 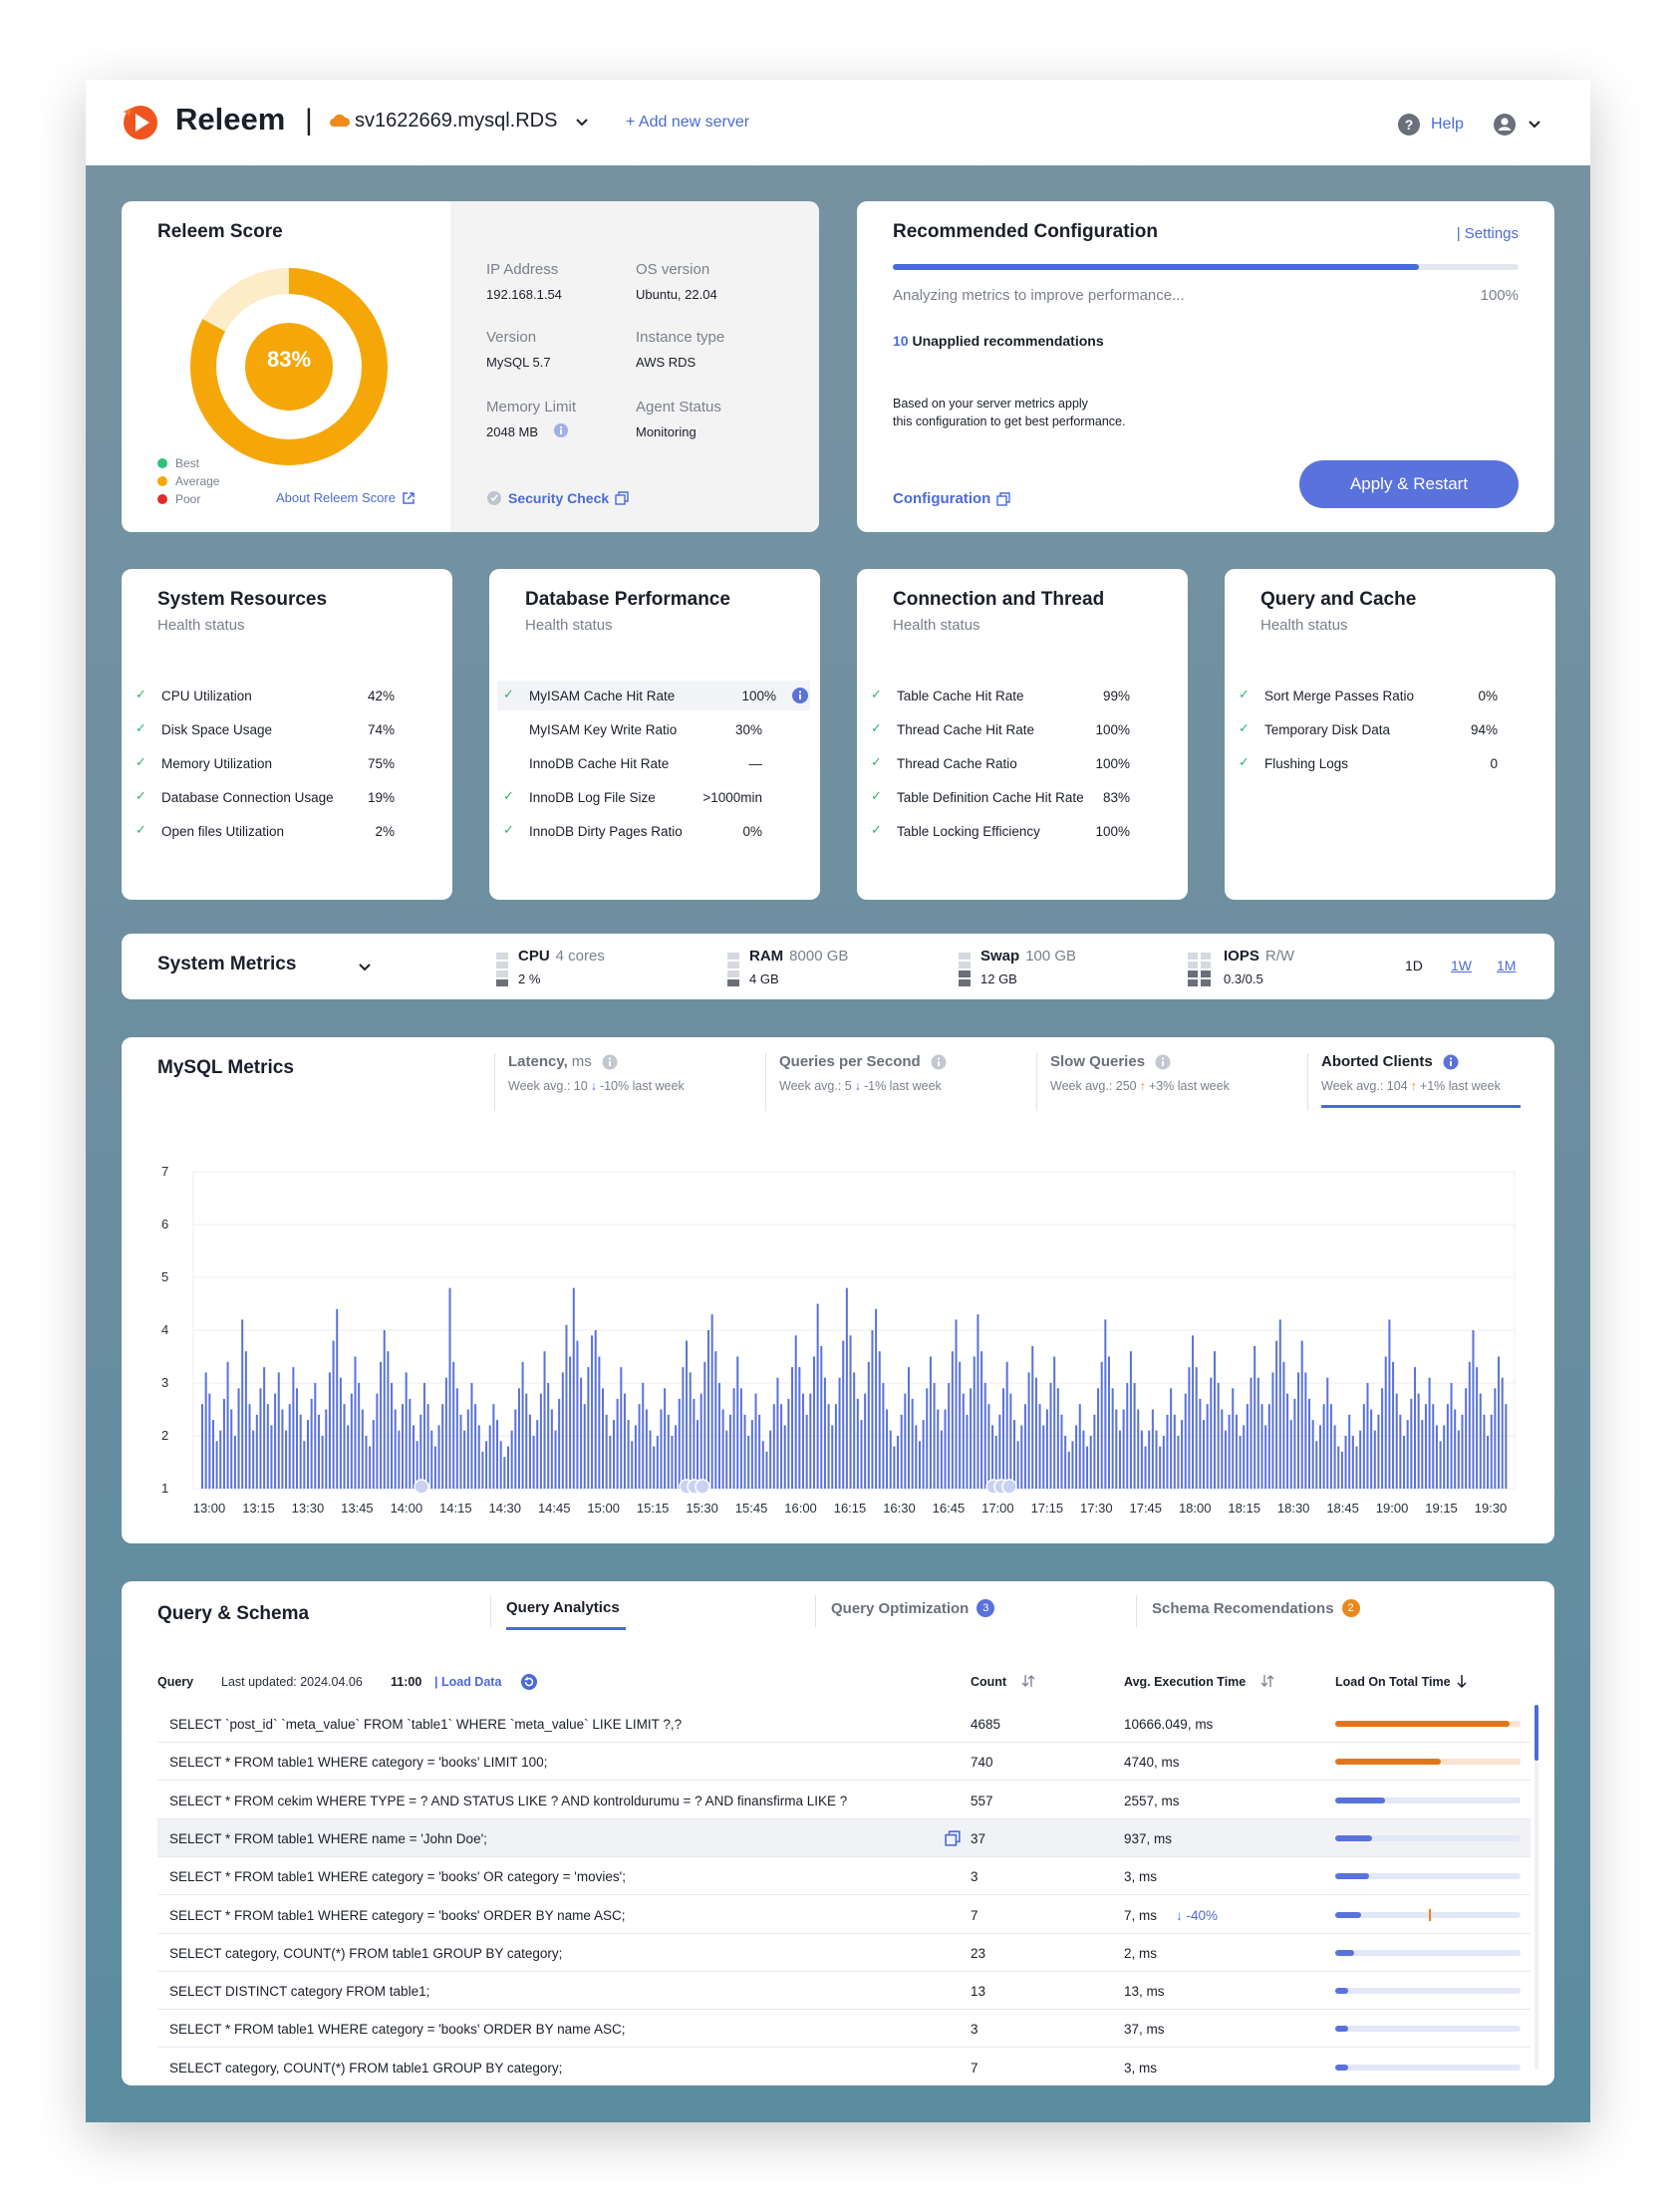 I want to click on range-1m: 1M, so click(x=1506, y=966).